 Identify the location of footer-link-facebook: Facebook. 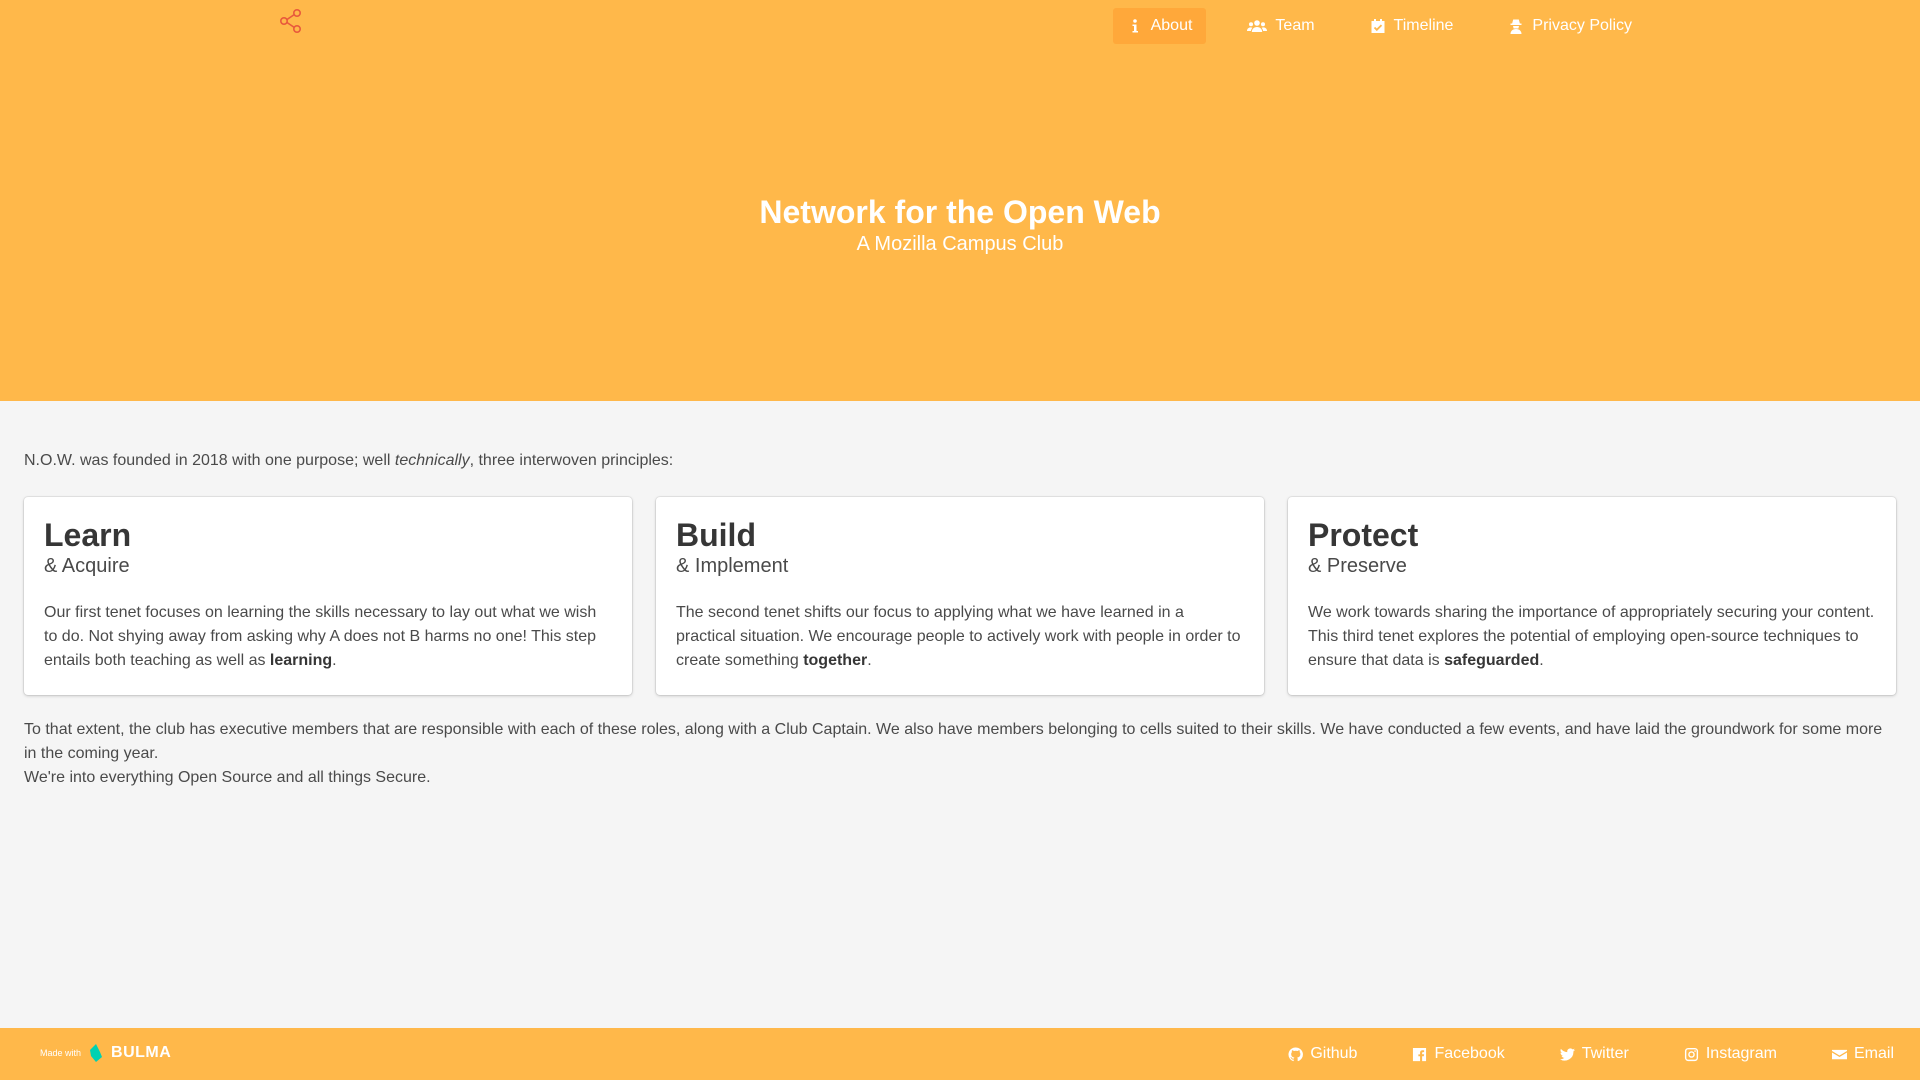
(1458, 1054).